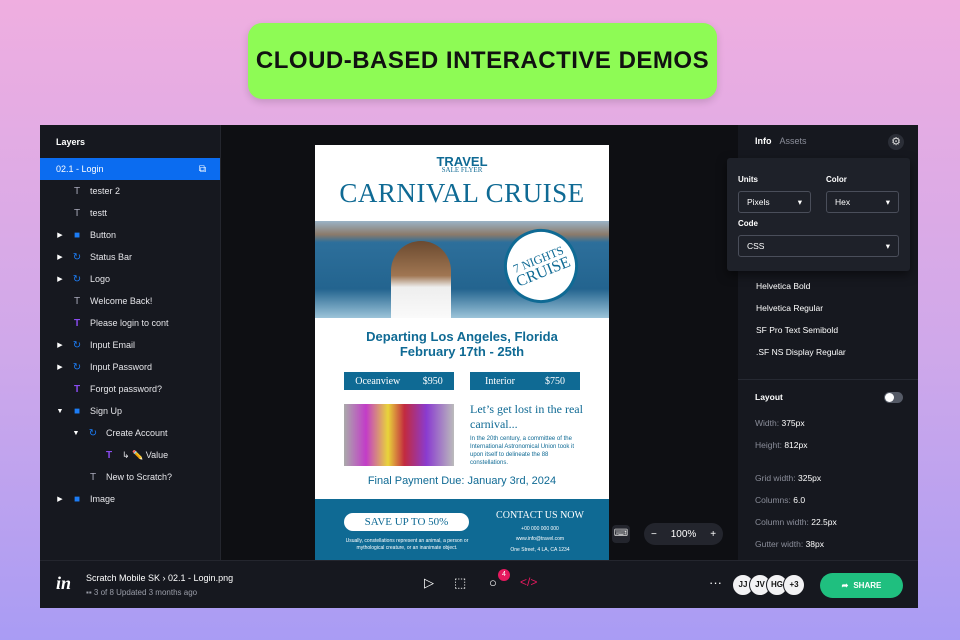 This screenshot has width=960, height=640. Describe the element at coordinates (763, 141) in the screenshot. I see `tab-info: Info` at that location.